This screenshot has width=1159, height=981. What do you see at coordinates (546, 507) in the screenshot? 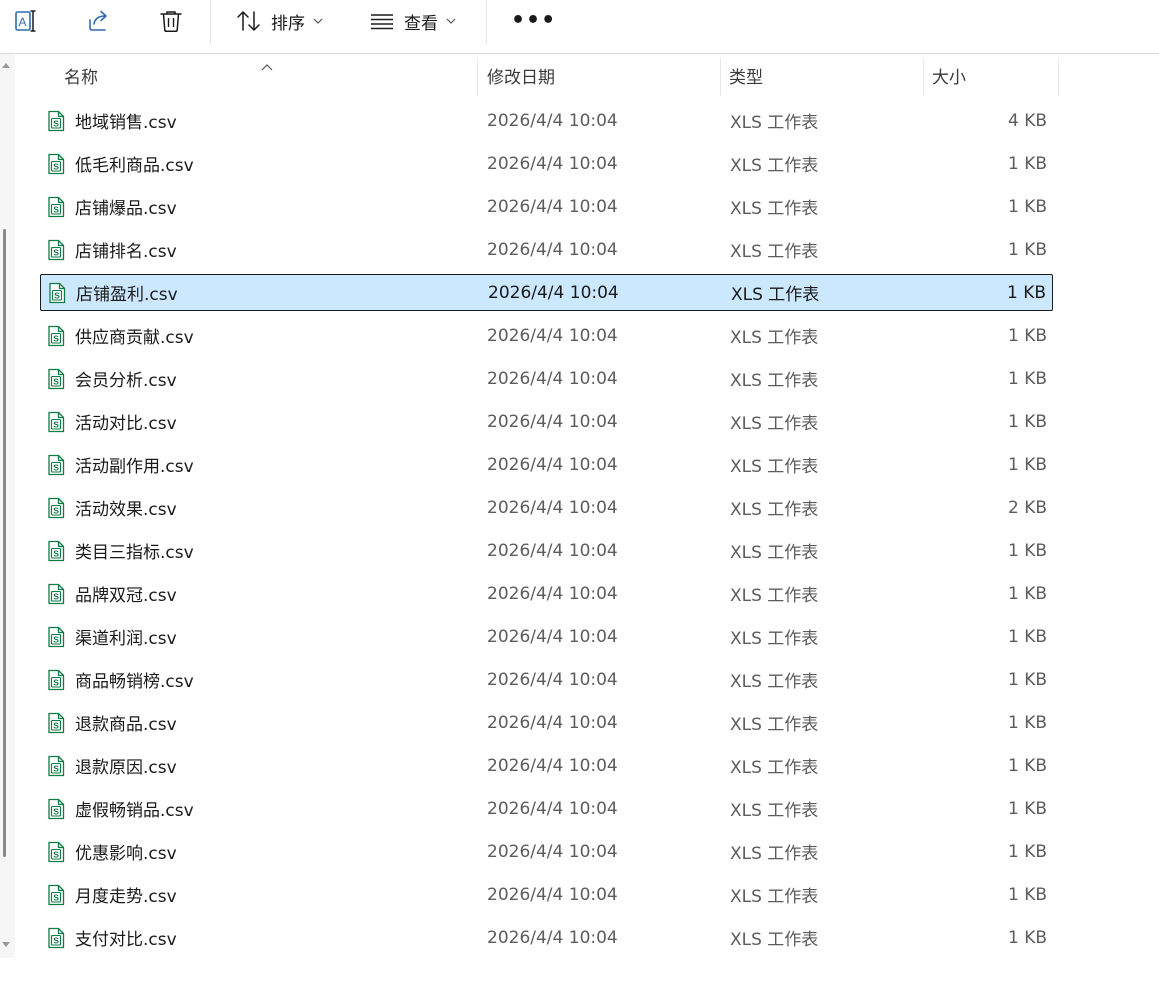
I see `file-row: S 活动效果.csv 2026/4/4 10:04 XLS 工作表 2 KB` at bounding box center [546, 507].